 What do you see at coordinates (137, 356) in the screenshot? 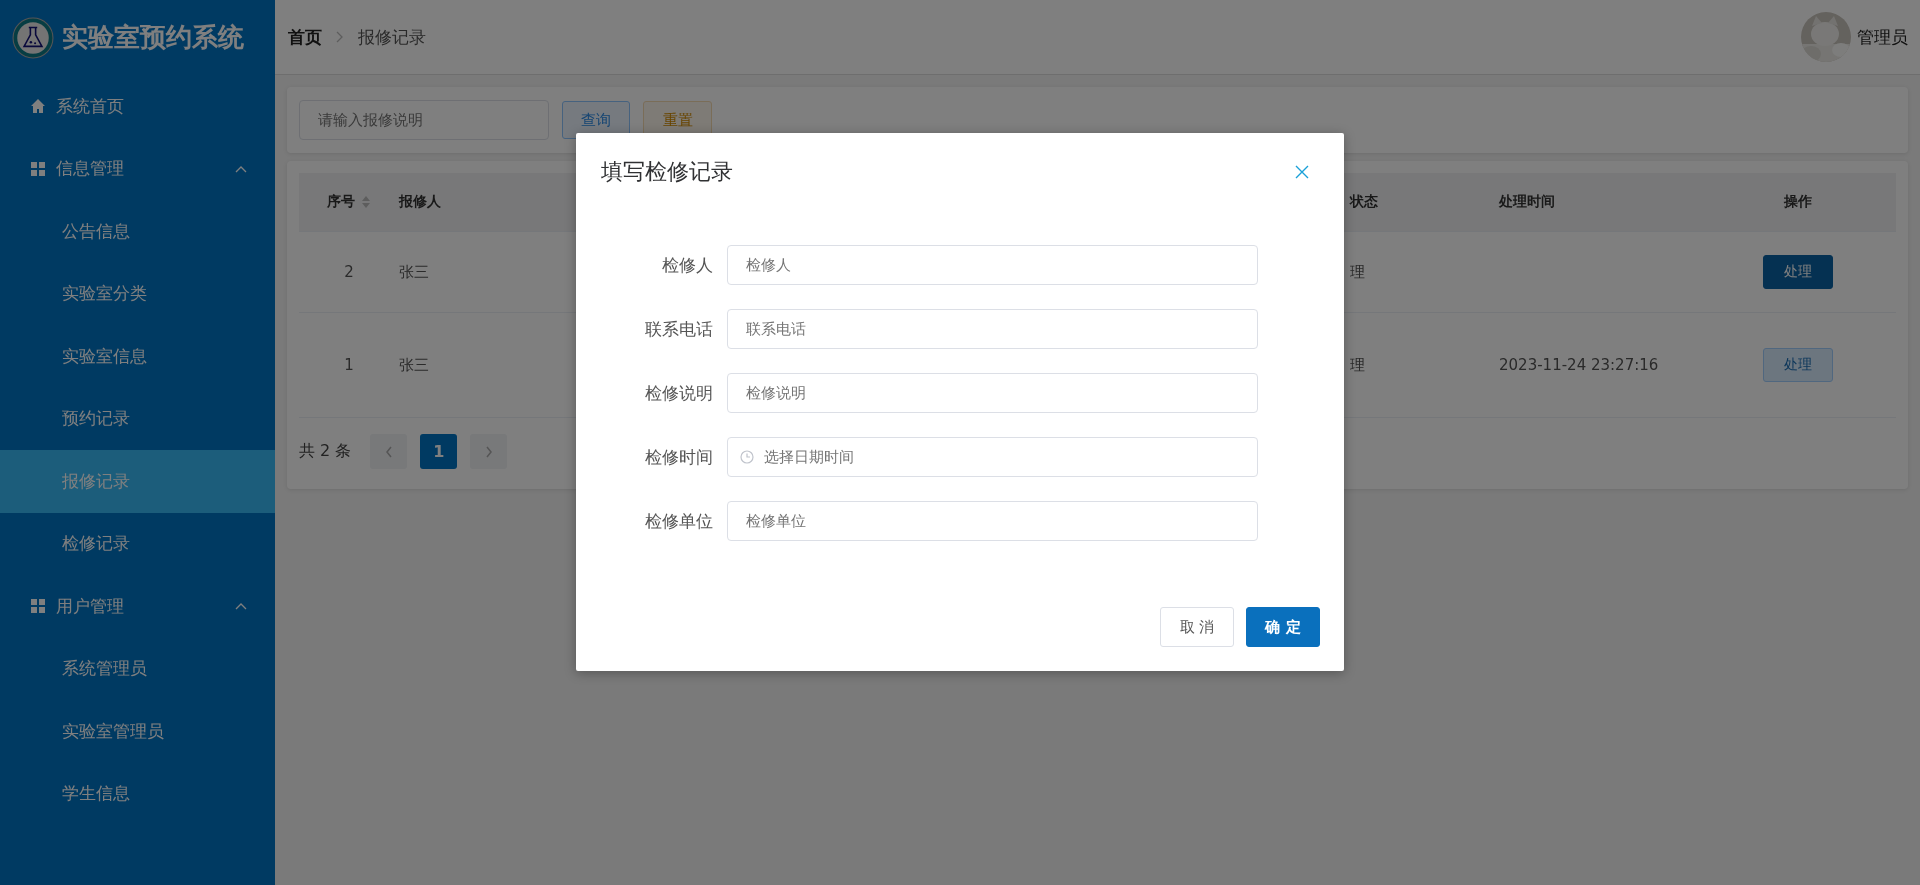
I see `submenu-item: 实验室信息` at bounding box center [137, 356].